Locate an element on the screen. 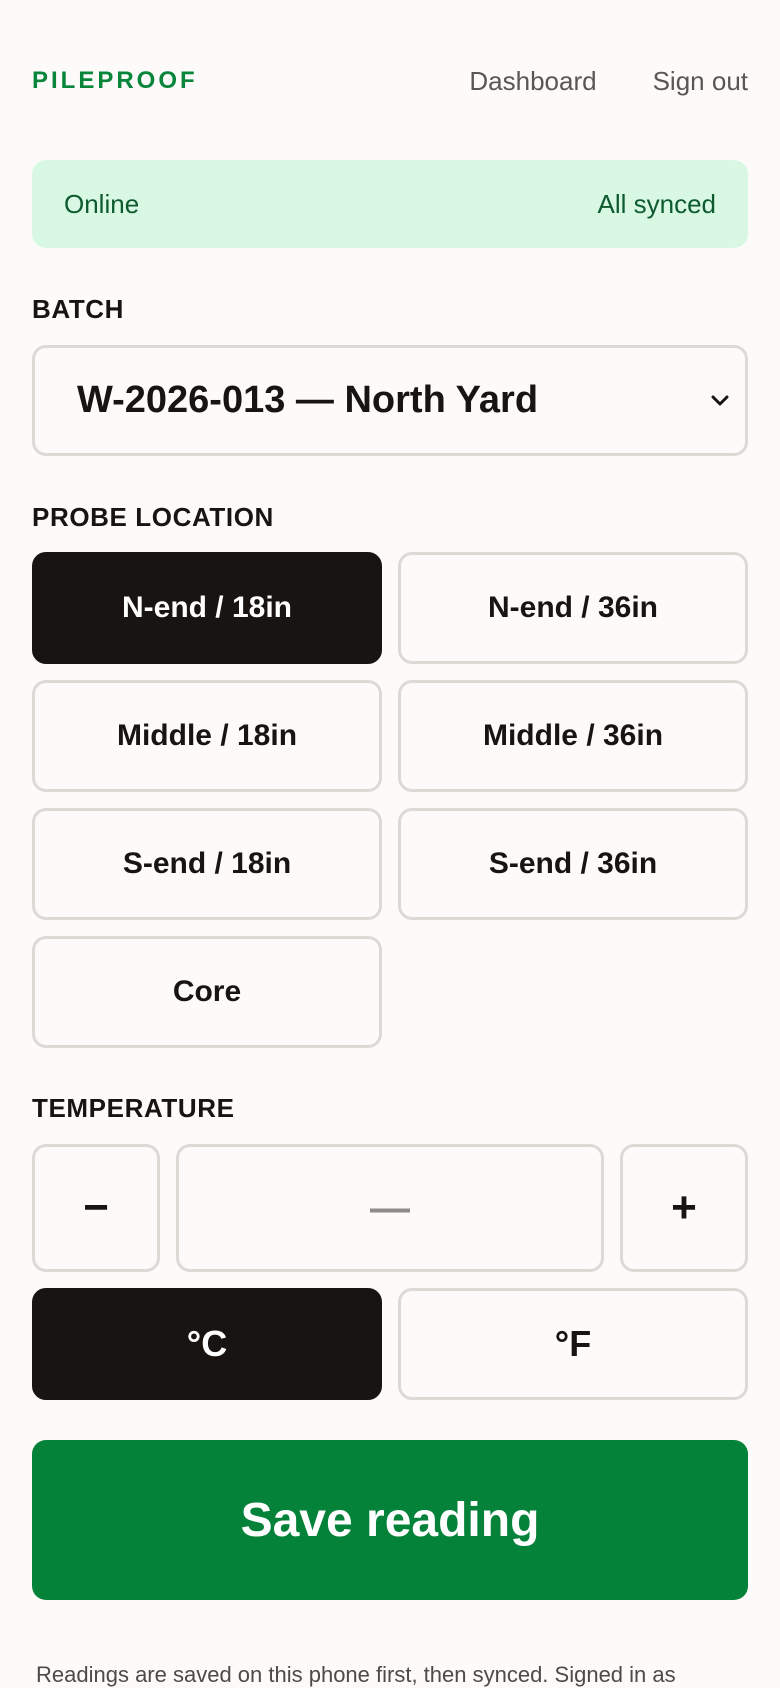  brand-logo: PILEPROOF is located at coordinates (115, 80).